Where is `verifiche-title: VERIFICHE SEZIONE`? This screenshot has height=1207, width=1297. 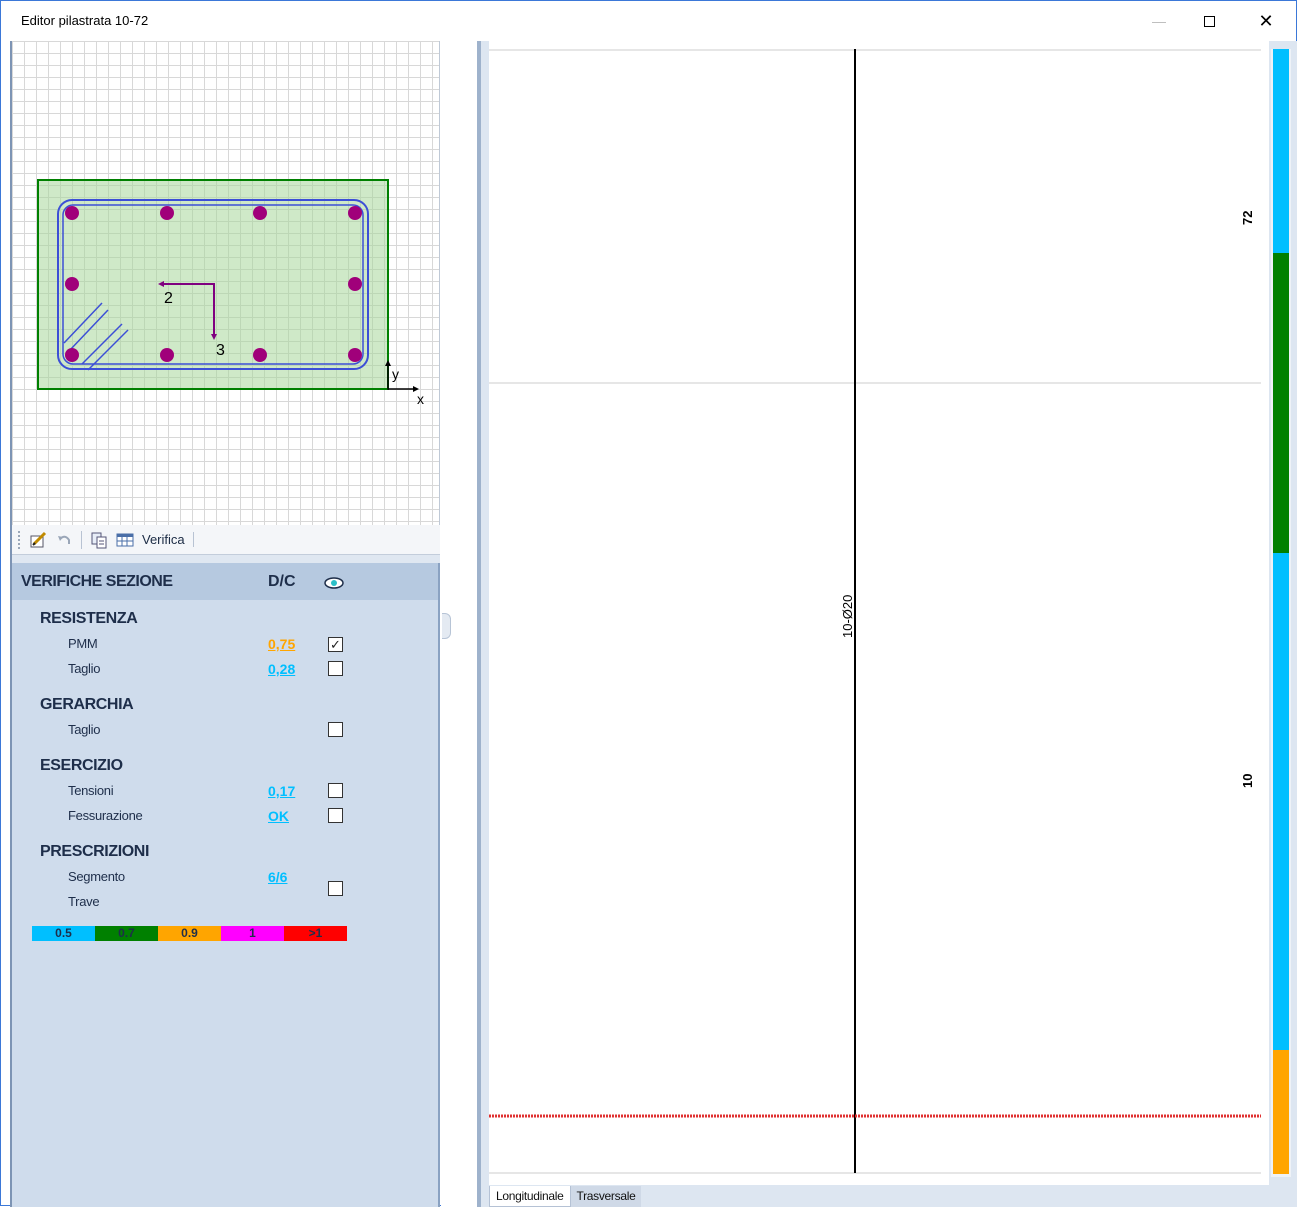
verifiche-title: VERIFICHE SEZIONE is located at coordinates (97, 581).